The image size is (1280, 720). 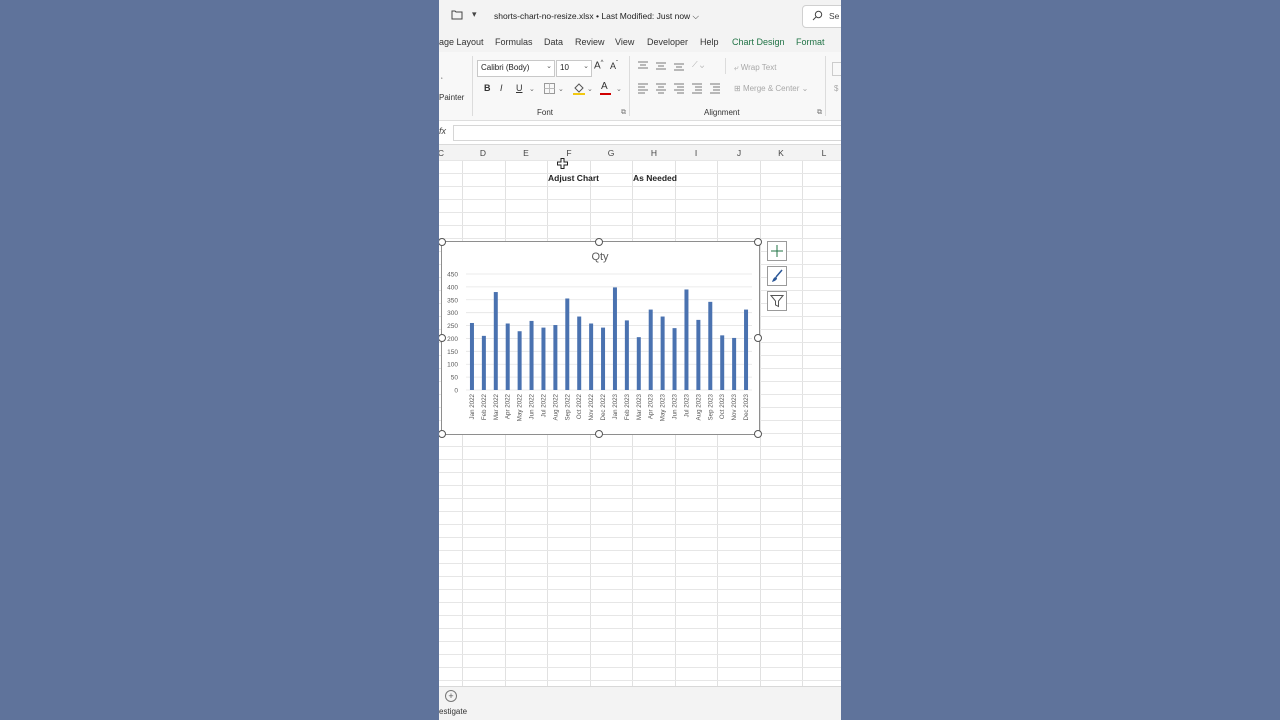 I want to click on divider, so click(x=725, y=66).